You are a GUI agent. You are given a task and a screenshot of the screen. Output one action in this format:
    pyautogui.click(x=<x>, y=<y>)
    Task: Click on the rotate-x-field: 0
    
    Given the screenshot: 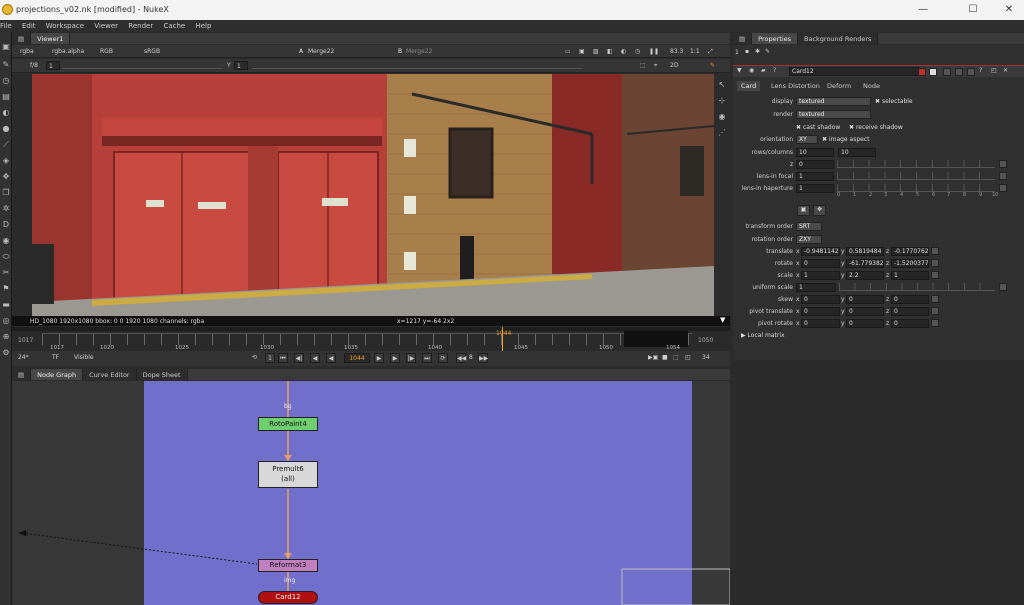 What is the action you would take?
    pyautogui.click(x=820, y=263)
    